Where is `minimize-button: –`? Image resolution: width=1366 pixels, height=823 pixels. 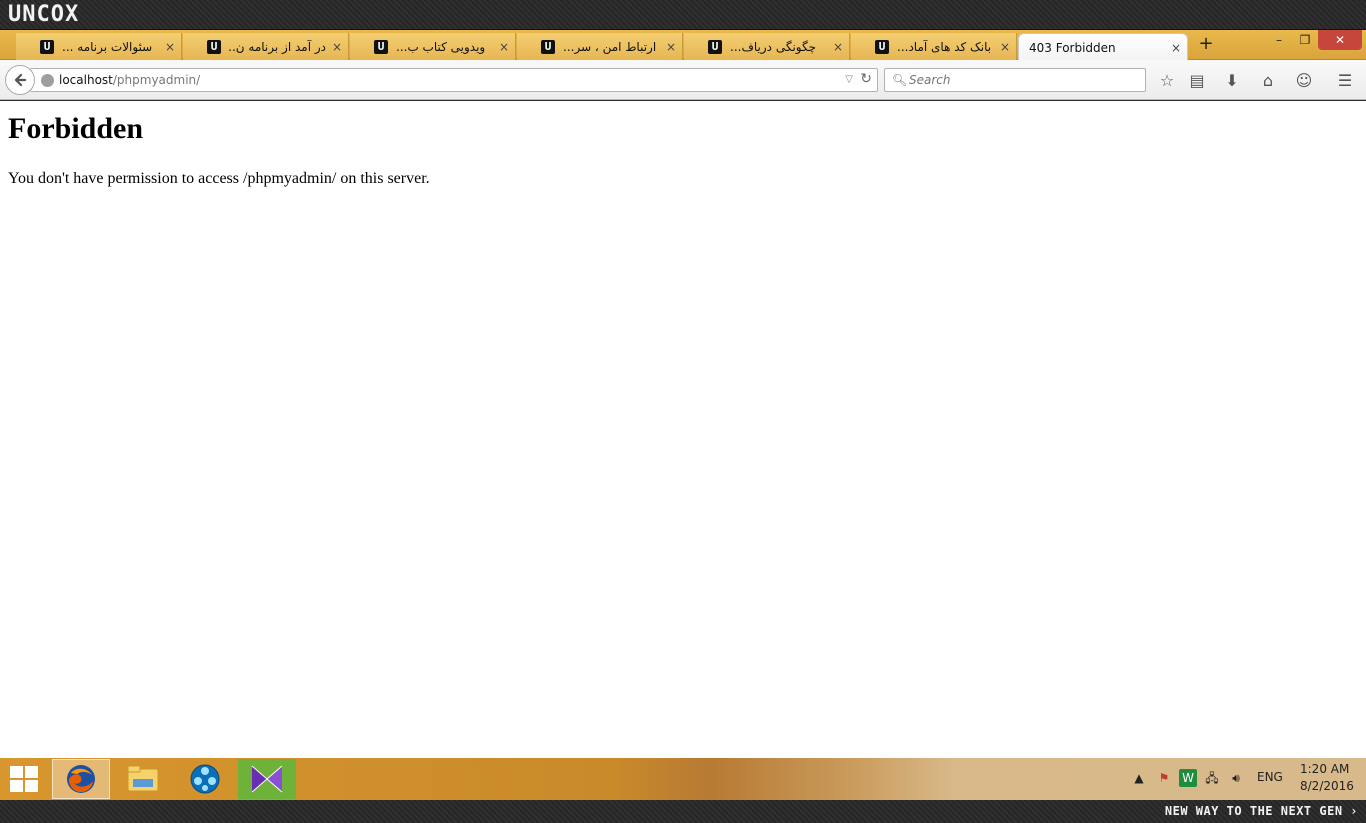
minimize-button: – is located at coordinates (1279, 40).